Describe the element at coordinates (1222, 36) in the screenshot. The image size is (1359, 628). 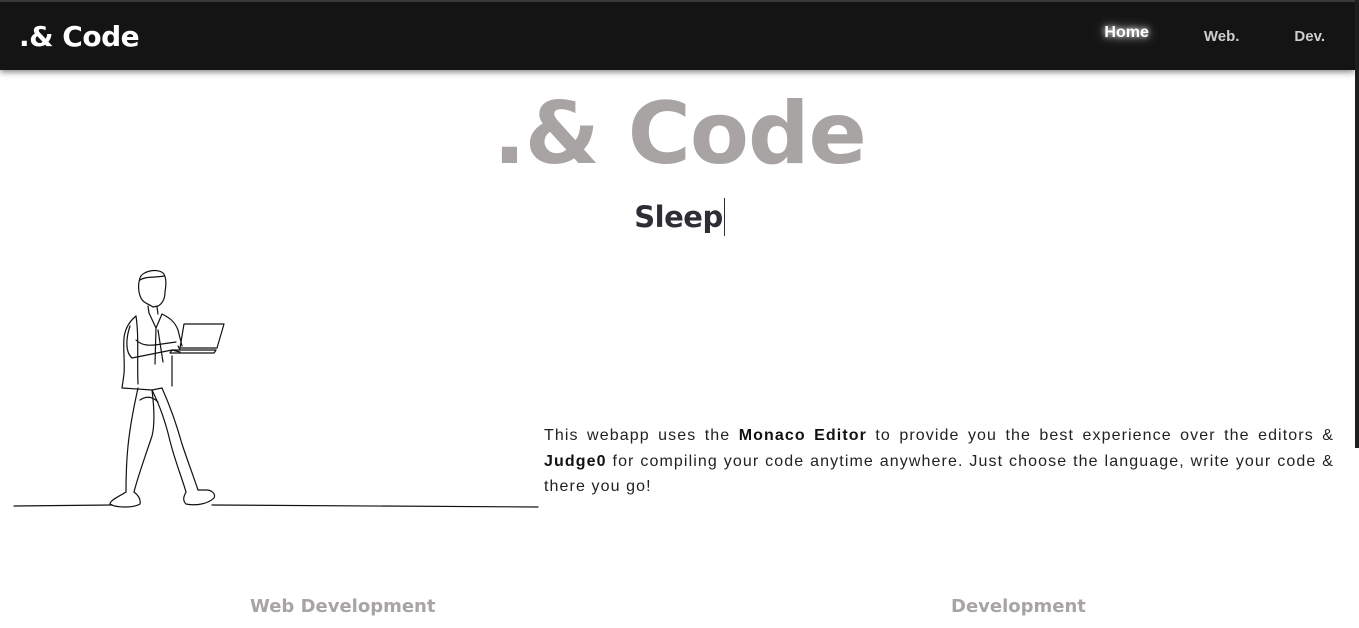
I see `nav-link-web: Web.` at that location.